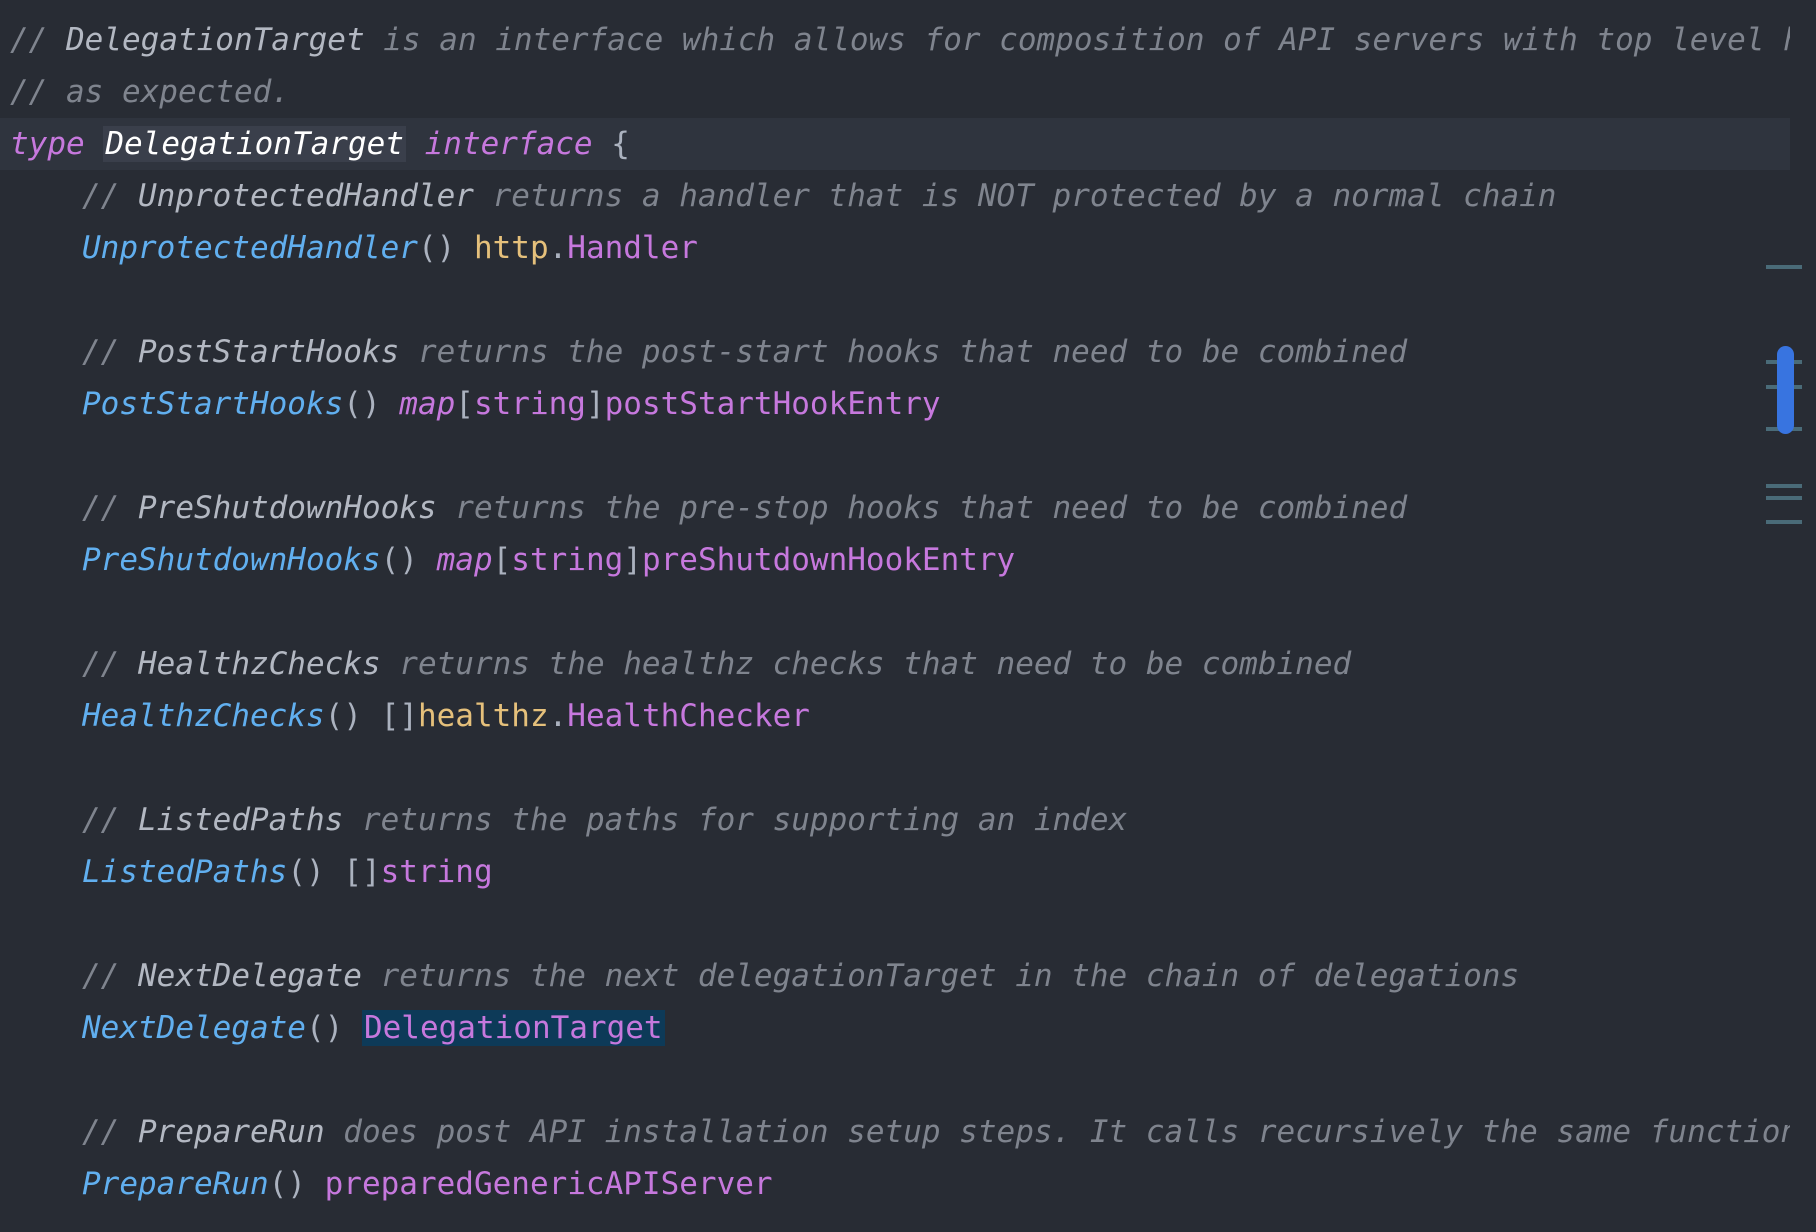  What do you see at coordinates (895, 144) in the screenshot?
I see `current-code-line: type DelegationTarget interface {` at bounding box center [895, 144].